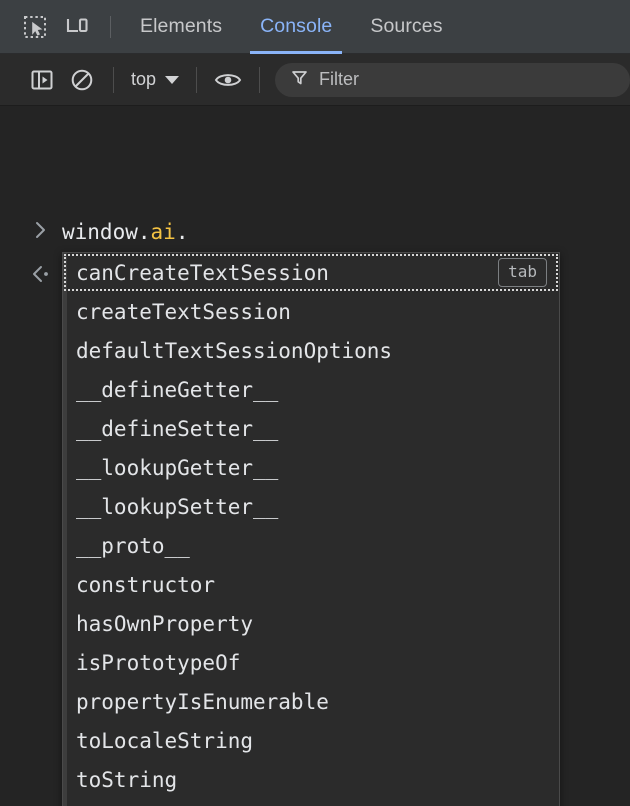 Image resolution: width=630 pixels, height=806 pixels. I want to click on autocomplete-item-label: isPrototypeOf, so click(158, 662).